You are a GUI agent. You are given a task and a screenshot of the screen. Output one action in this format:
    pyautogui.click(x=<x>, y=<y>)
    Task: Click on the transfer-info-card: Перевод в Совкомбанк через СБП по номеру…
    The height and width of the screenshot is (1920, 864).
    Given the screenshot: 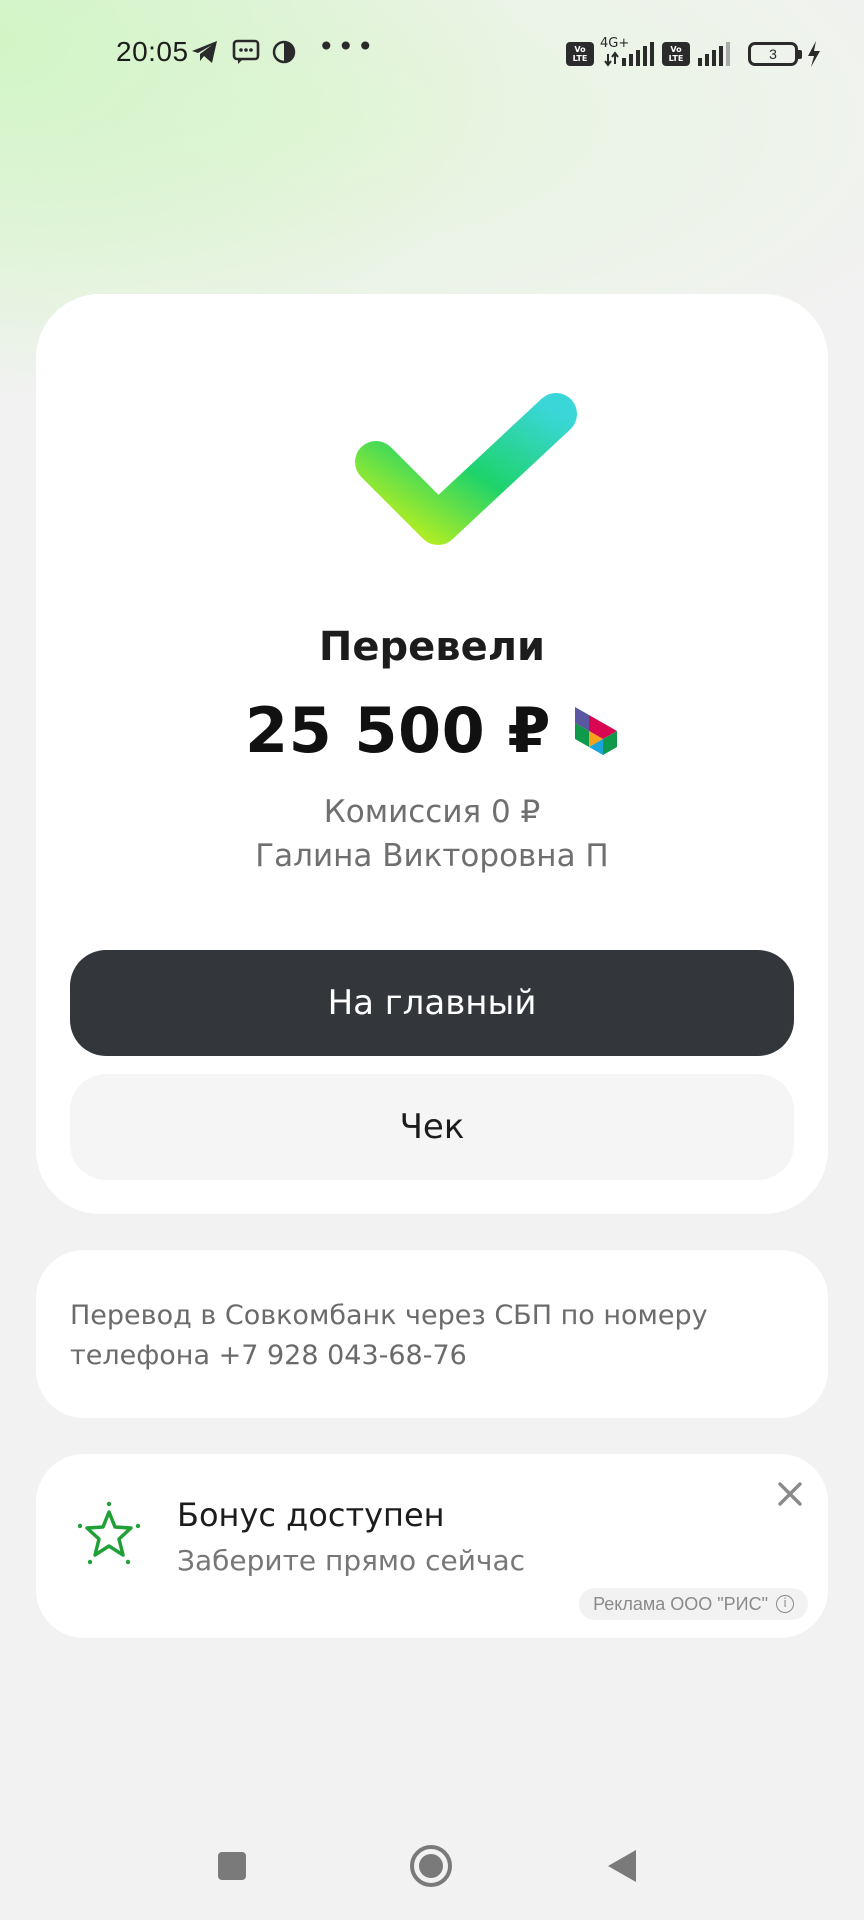 What is the action you would take?
    pyautogui.click(x=432, y=1334)
    